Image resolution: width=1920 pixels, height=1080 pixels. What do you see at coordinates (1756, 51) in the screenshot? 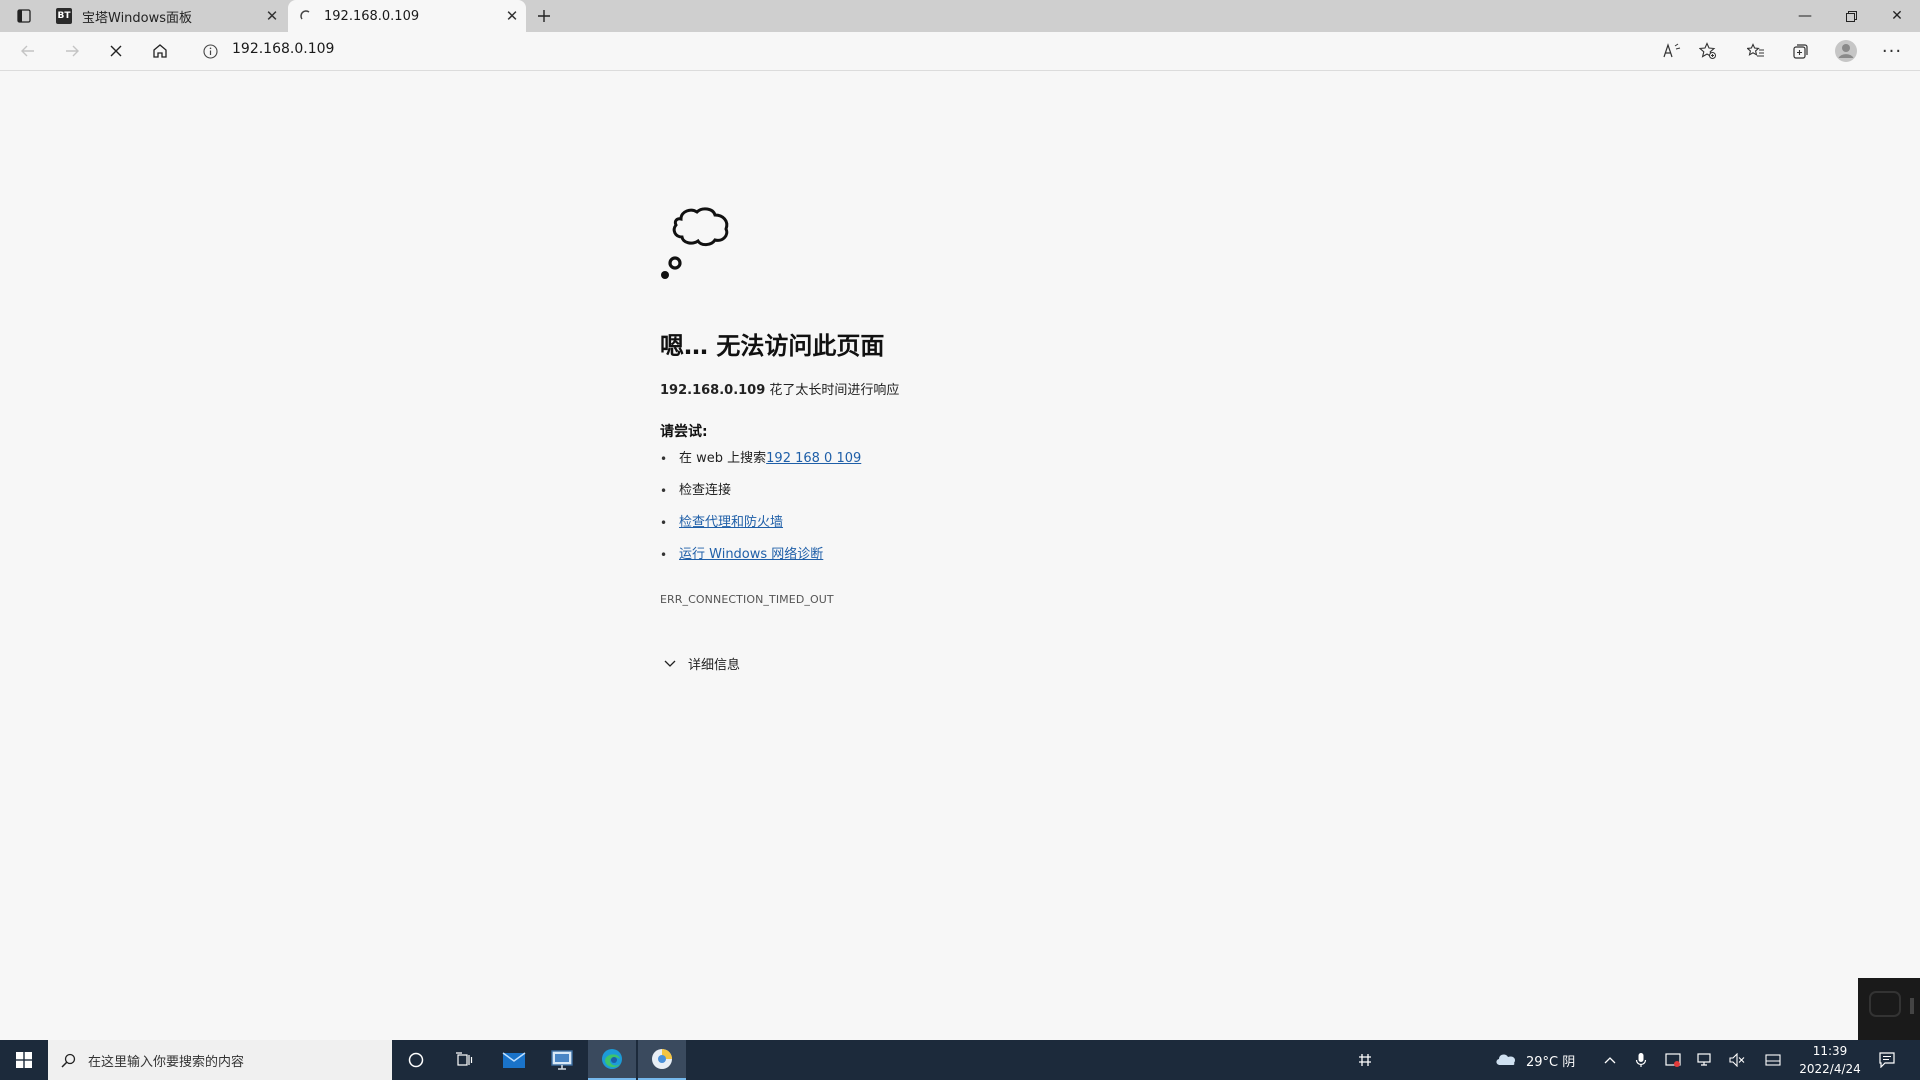
I see `favorites-icon` at bounding box center [1756, 51].